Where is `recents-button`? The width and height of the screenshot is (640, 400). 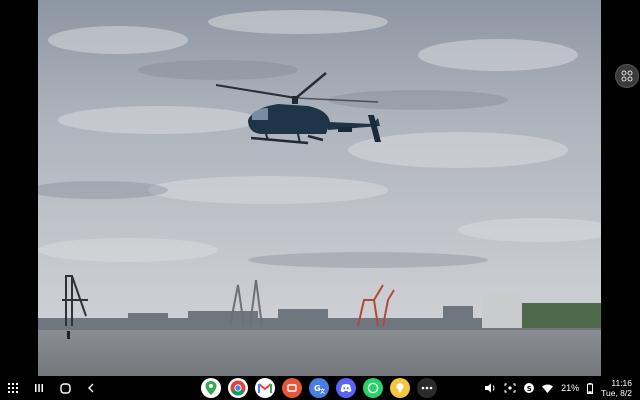
recents-button is located at coordinates (39, 388).